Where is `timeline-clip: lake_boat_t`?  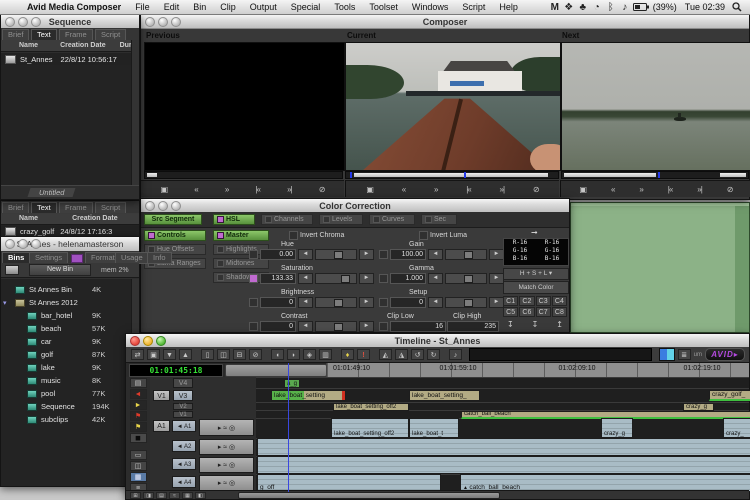
timeline-clip: lake_boat_t is located at coordinates (434, 428).